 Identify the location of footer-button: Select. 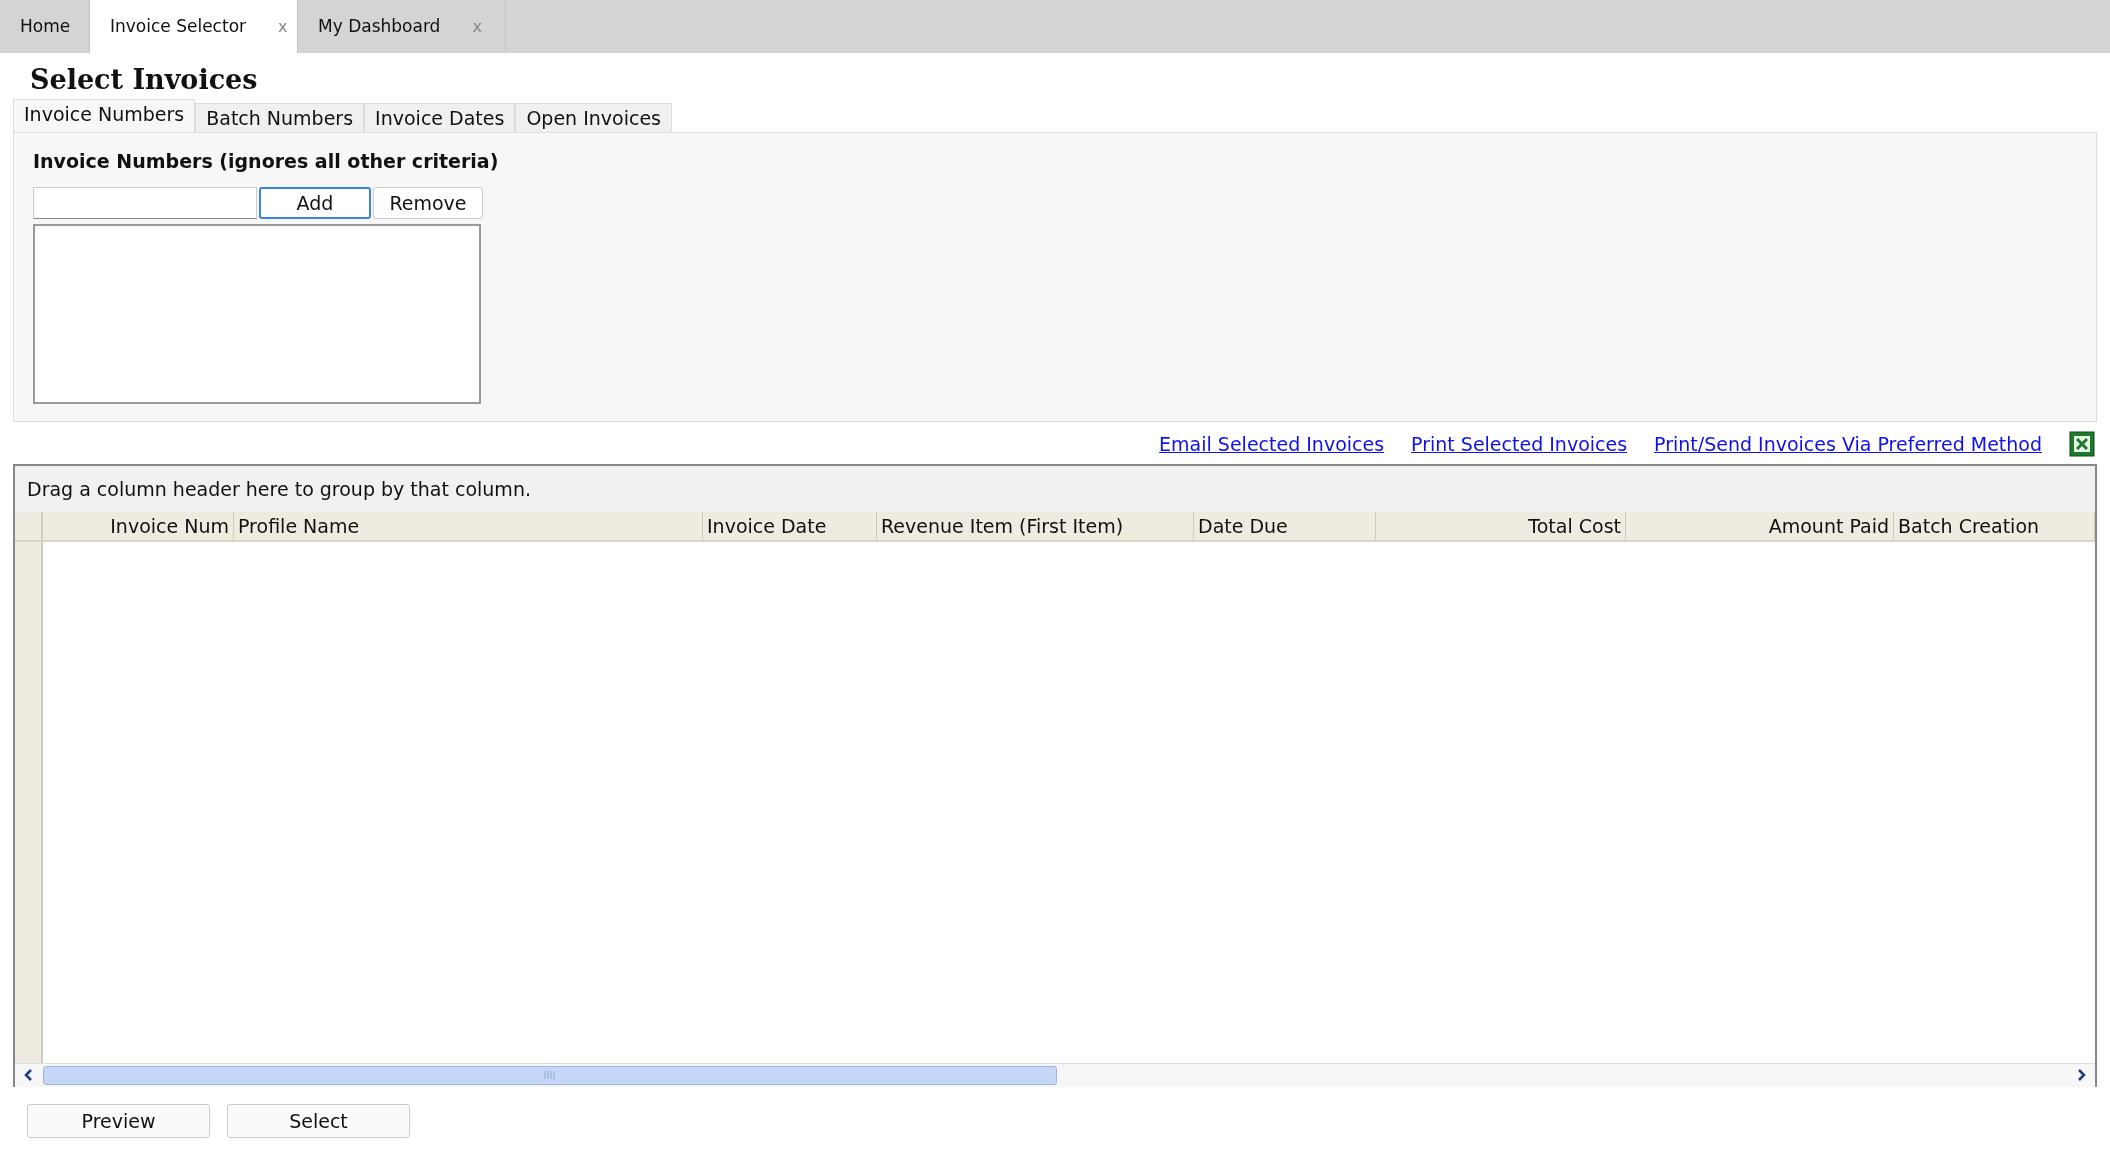
(318, 1120).